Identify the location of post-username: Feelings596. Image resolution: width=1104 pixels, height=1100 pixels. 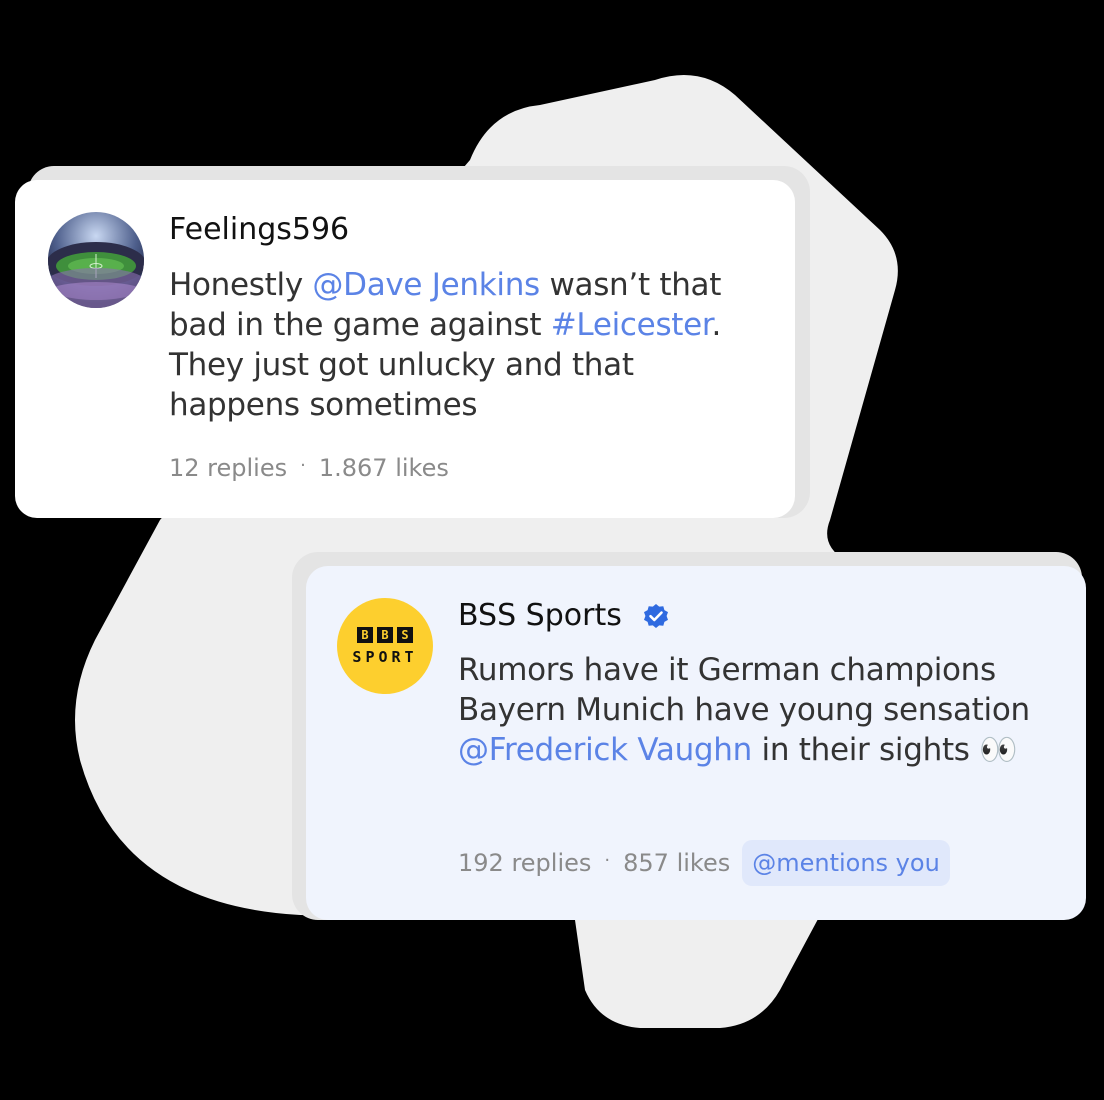
(259, 229).